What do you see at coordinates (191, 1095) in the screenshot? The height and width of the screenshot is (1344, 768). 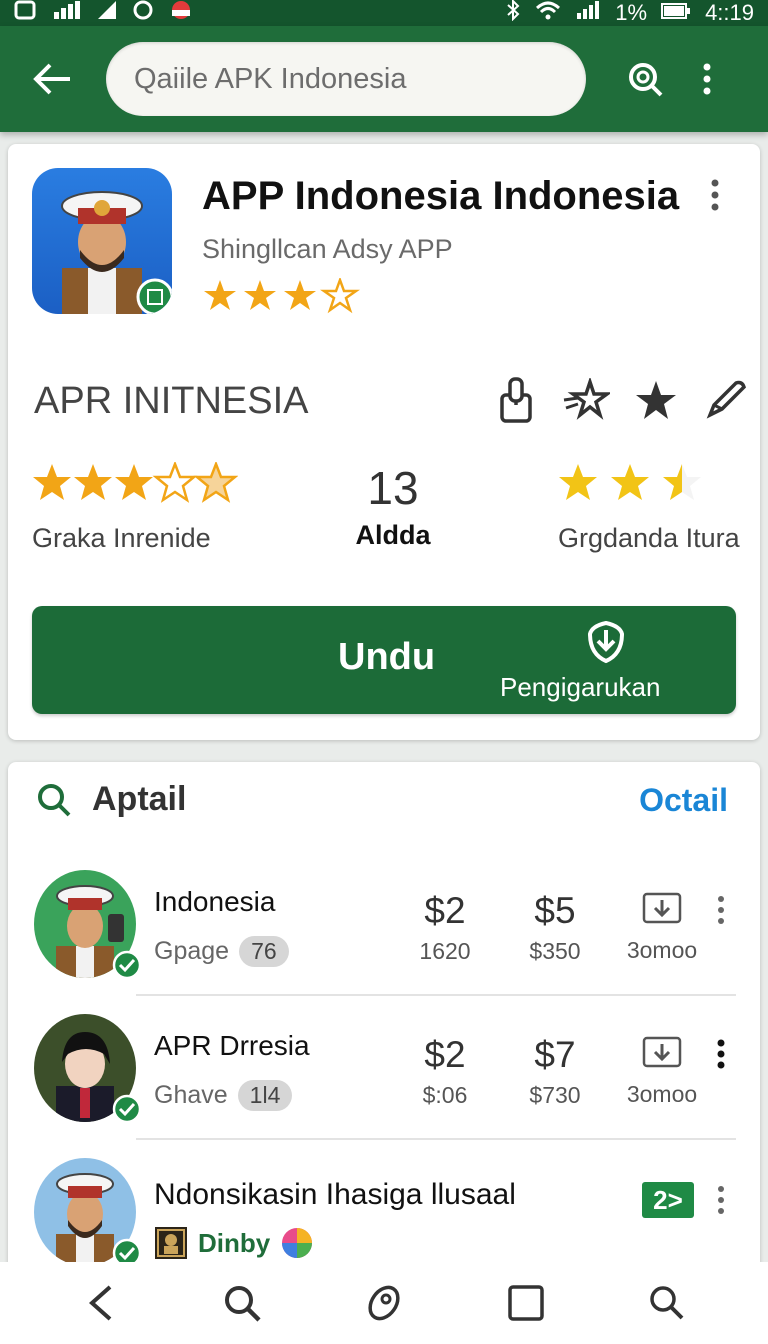 I see `item-meta-label: Ghave` at bounding box center [191, 1095].